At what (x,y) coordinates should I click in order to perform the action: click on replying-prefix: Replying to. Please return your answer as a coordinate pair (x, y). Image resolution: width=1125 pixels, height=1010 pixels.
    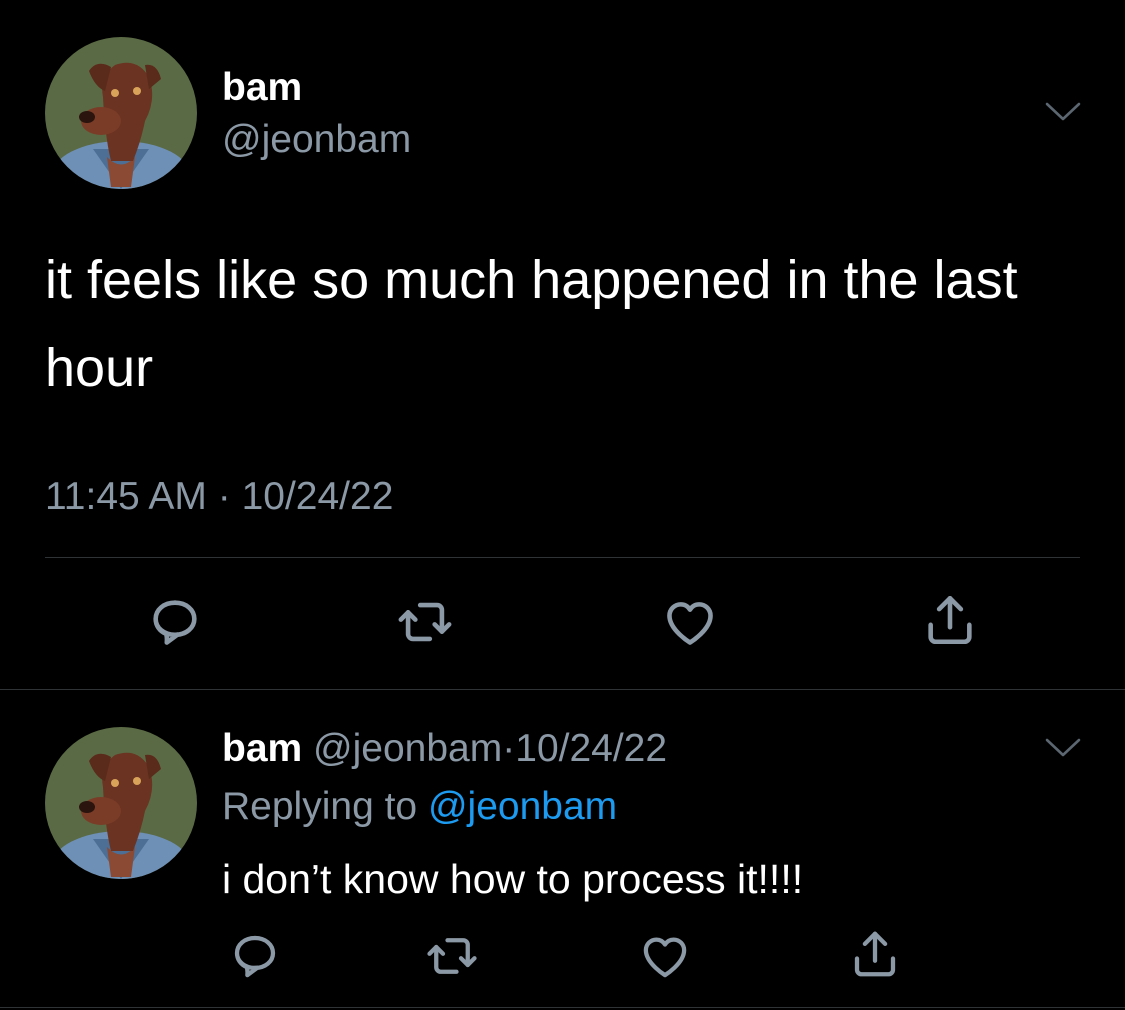
    Looking at the image, I should click on (320, 806).